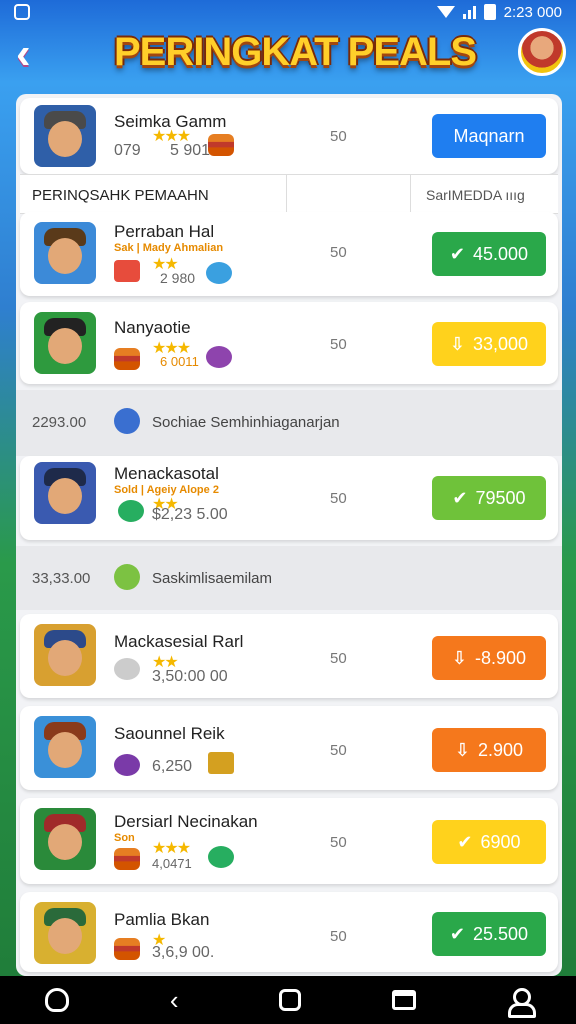 This screenshot has width=576, height=1024. Describe the element at coordinates (246, 422) in the screenshot. I see `section-text: Sochiae Semhinhiaganarjan` at that location.